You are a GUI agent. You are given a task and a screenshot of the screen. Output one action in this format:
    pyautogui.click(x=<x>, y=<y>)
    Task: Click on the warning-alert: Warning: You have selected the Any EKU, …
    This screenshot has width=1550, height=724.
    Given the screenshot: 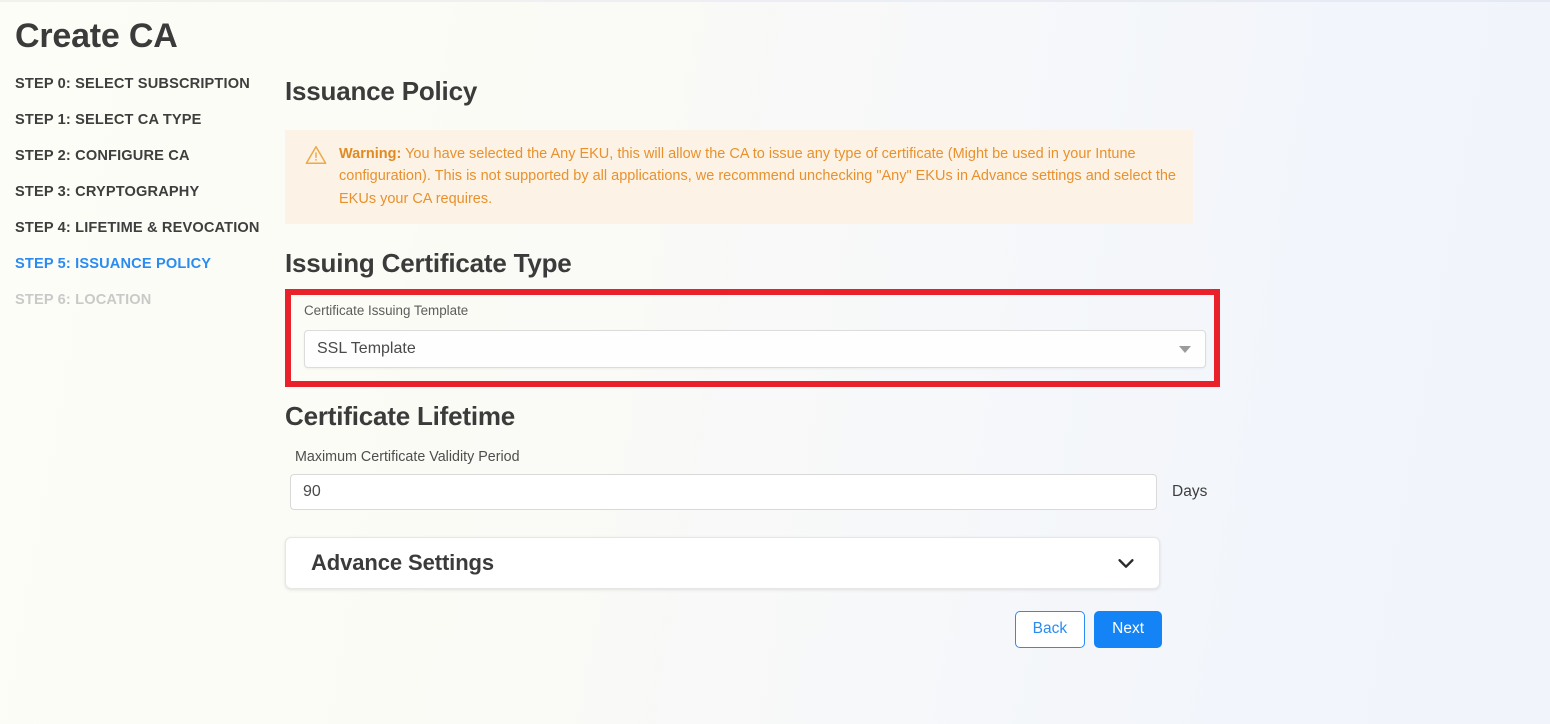 What is the action you would take?
    pyautogui.click(x=739, y=177)
    